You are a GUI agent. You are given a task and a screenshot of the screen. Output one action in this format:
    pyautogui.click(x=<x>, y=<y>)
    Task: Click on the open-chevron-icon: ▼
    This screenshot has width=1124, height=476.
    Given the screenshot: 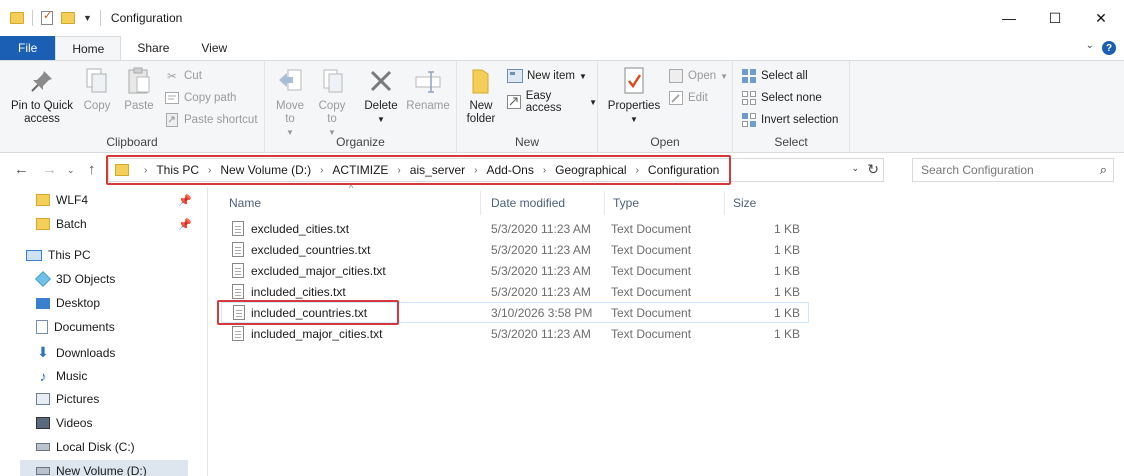 What is the action you would take?
    pyautogui.click(x=724, y=76)
    